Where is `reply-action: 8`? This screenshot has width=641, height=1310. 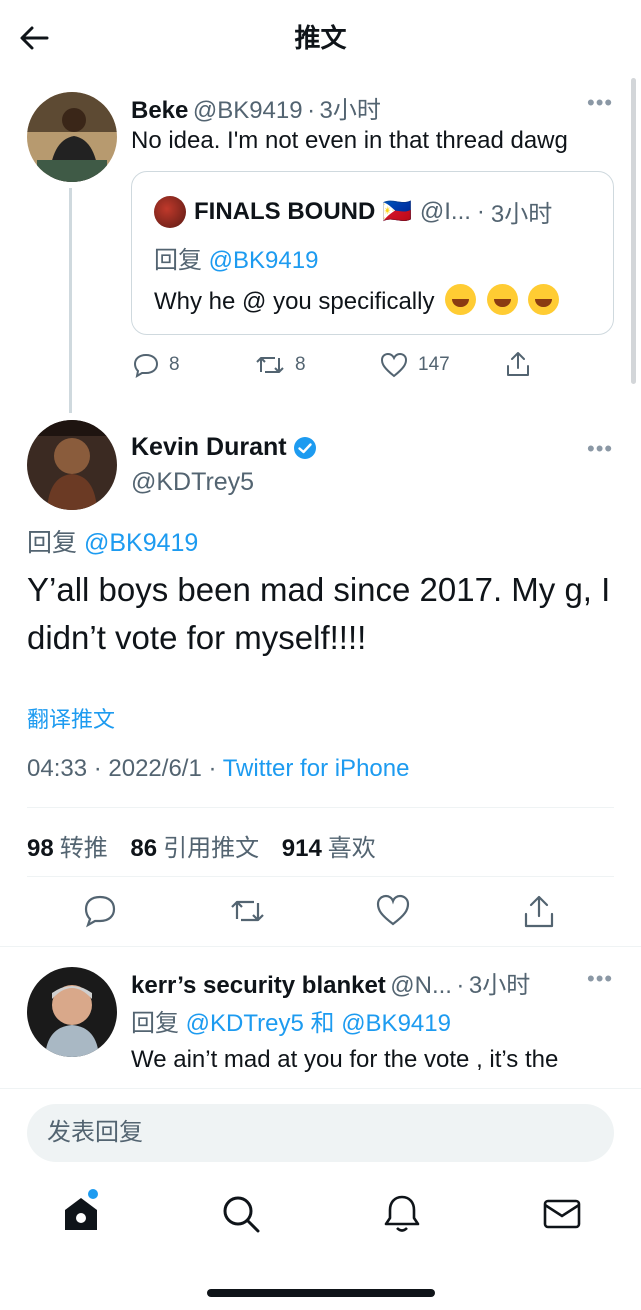
reply-action: 8 is located at coordinates (156, 365).